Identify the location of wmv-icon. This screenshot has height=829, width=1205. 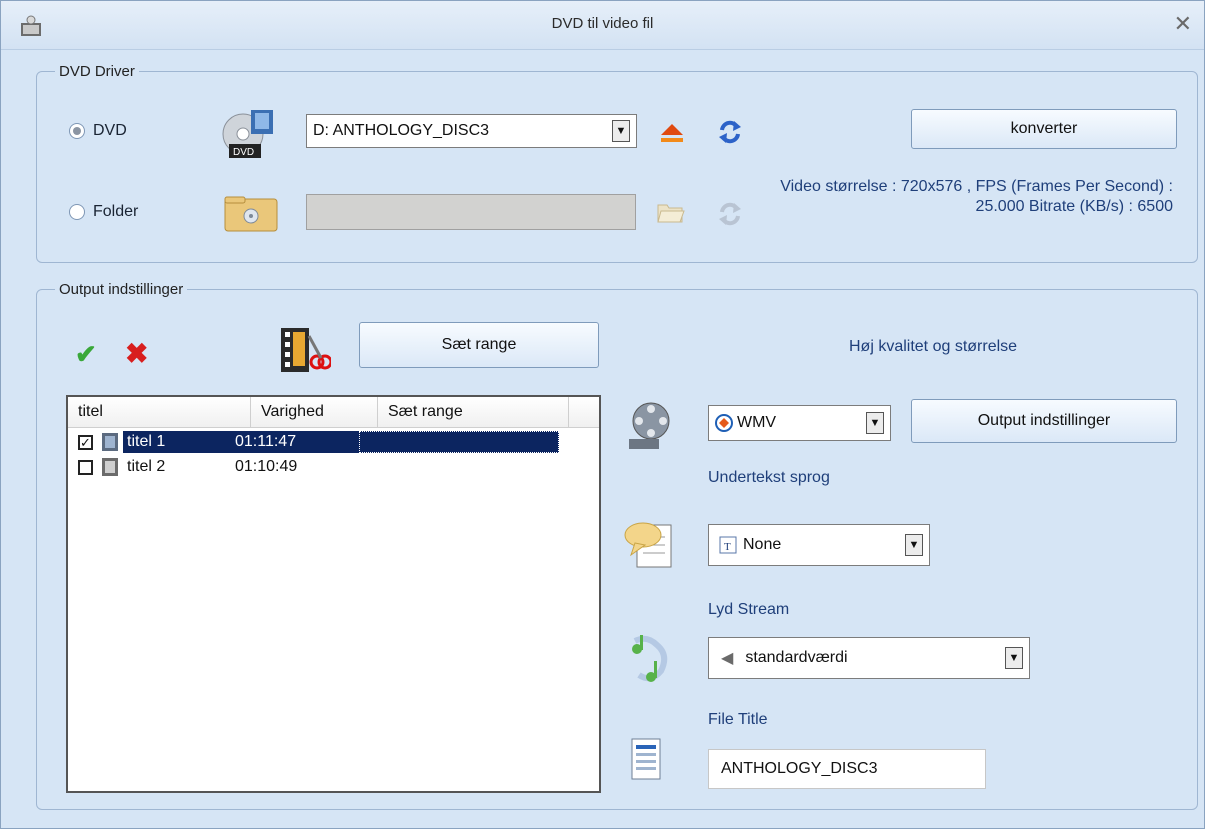
(724, 423).